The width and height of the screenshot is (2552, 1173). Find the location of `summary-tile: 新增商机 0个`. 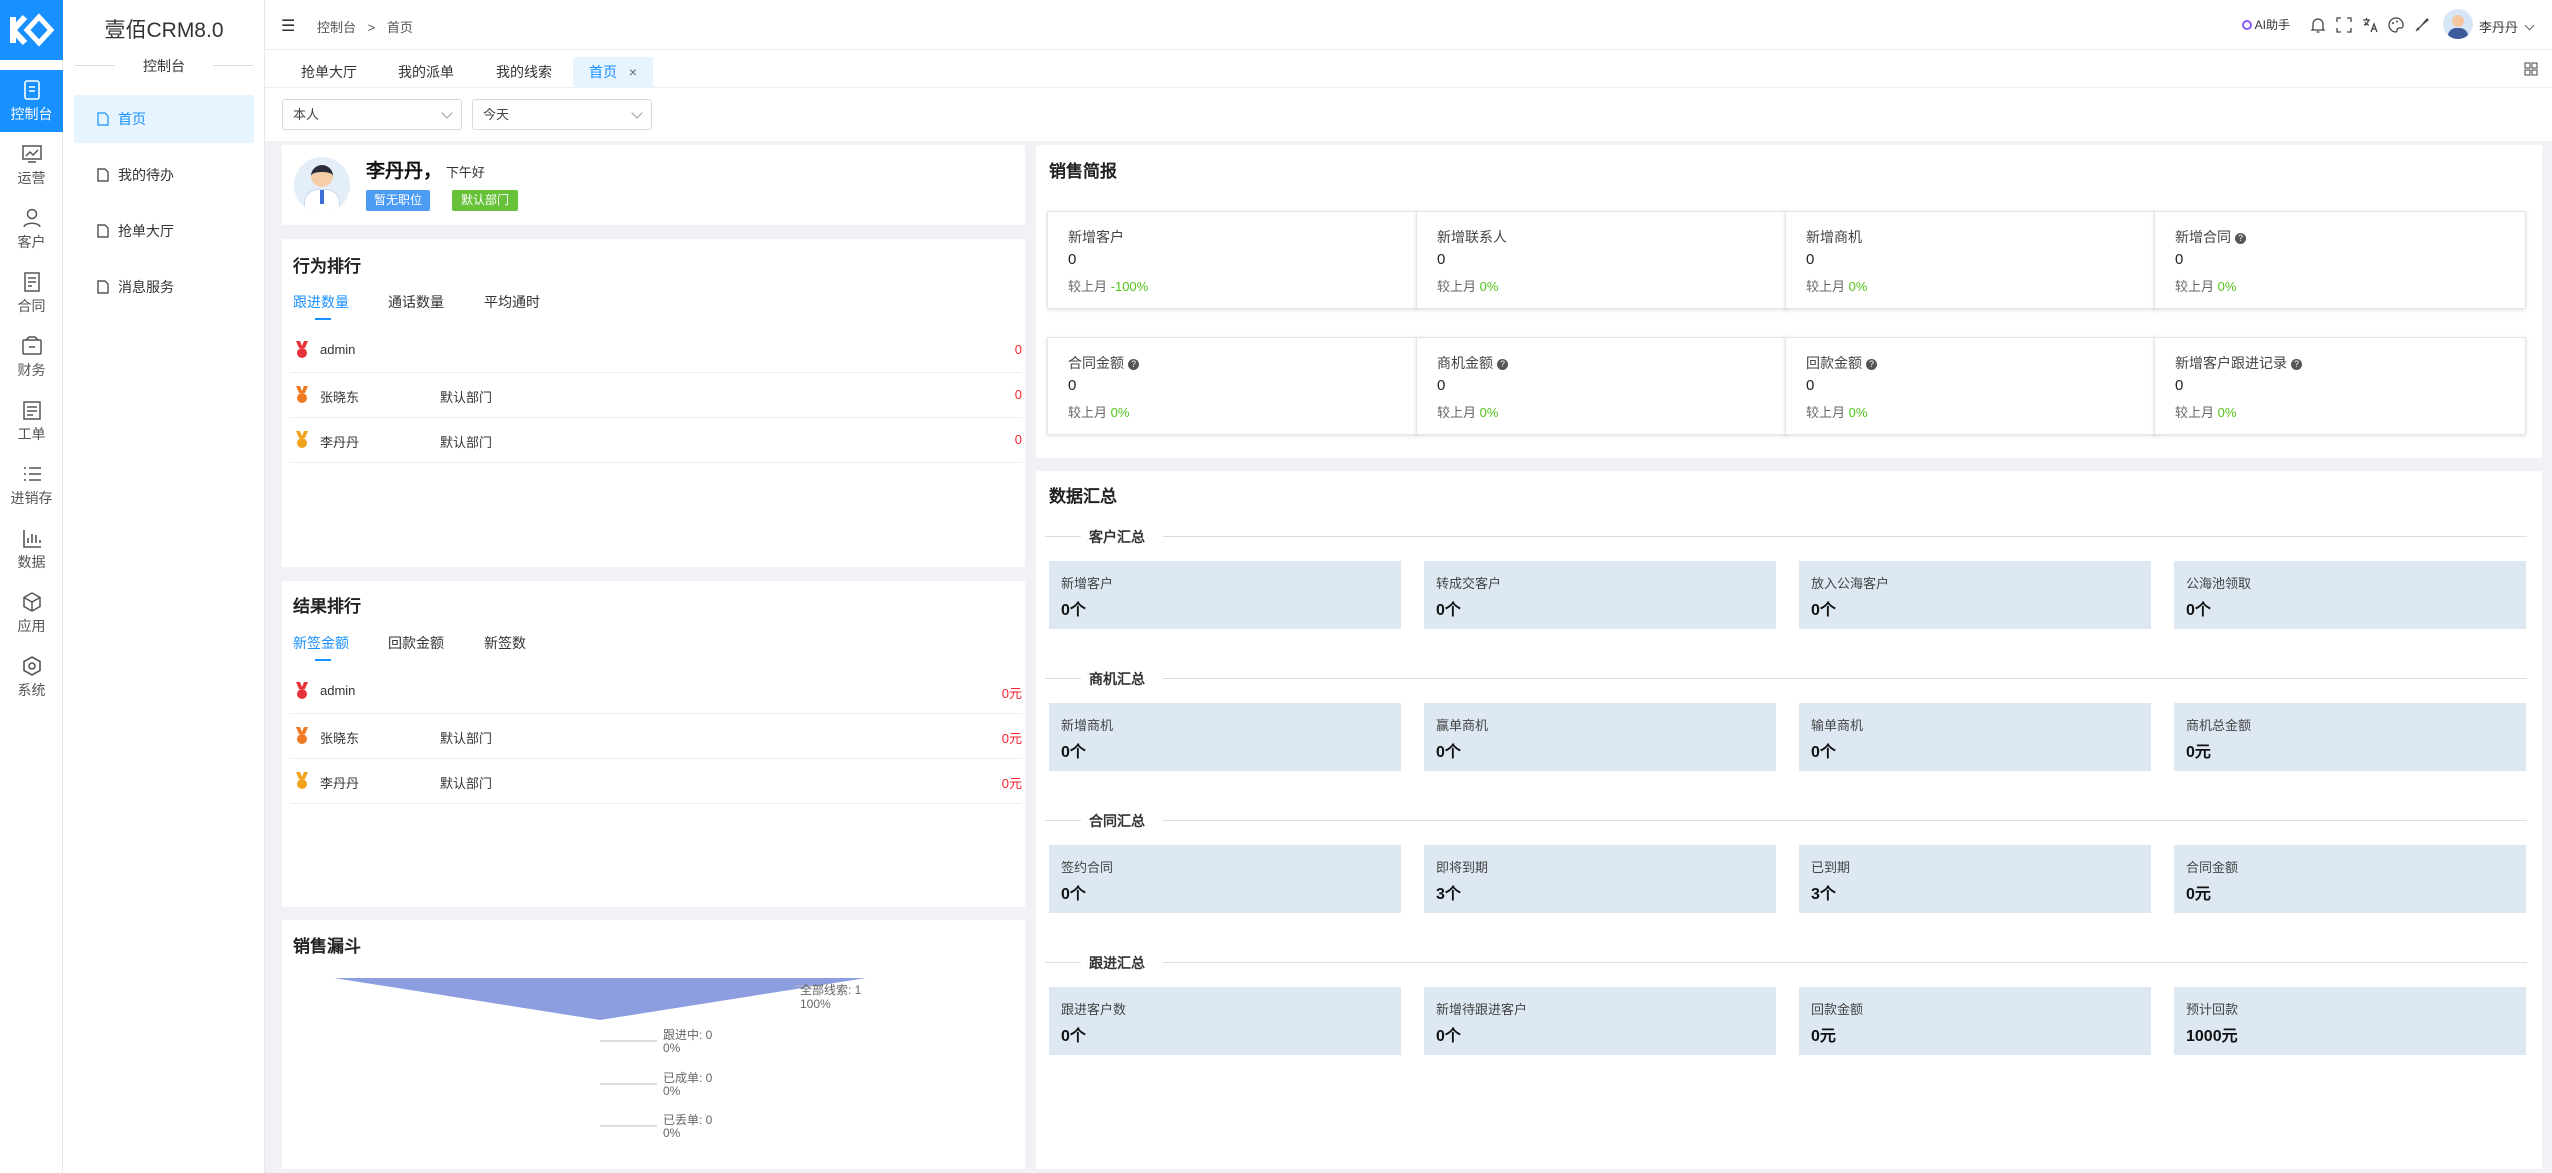

summary-tile: 新增商机 0个 is located at coordinates (1225, 737).